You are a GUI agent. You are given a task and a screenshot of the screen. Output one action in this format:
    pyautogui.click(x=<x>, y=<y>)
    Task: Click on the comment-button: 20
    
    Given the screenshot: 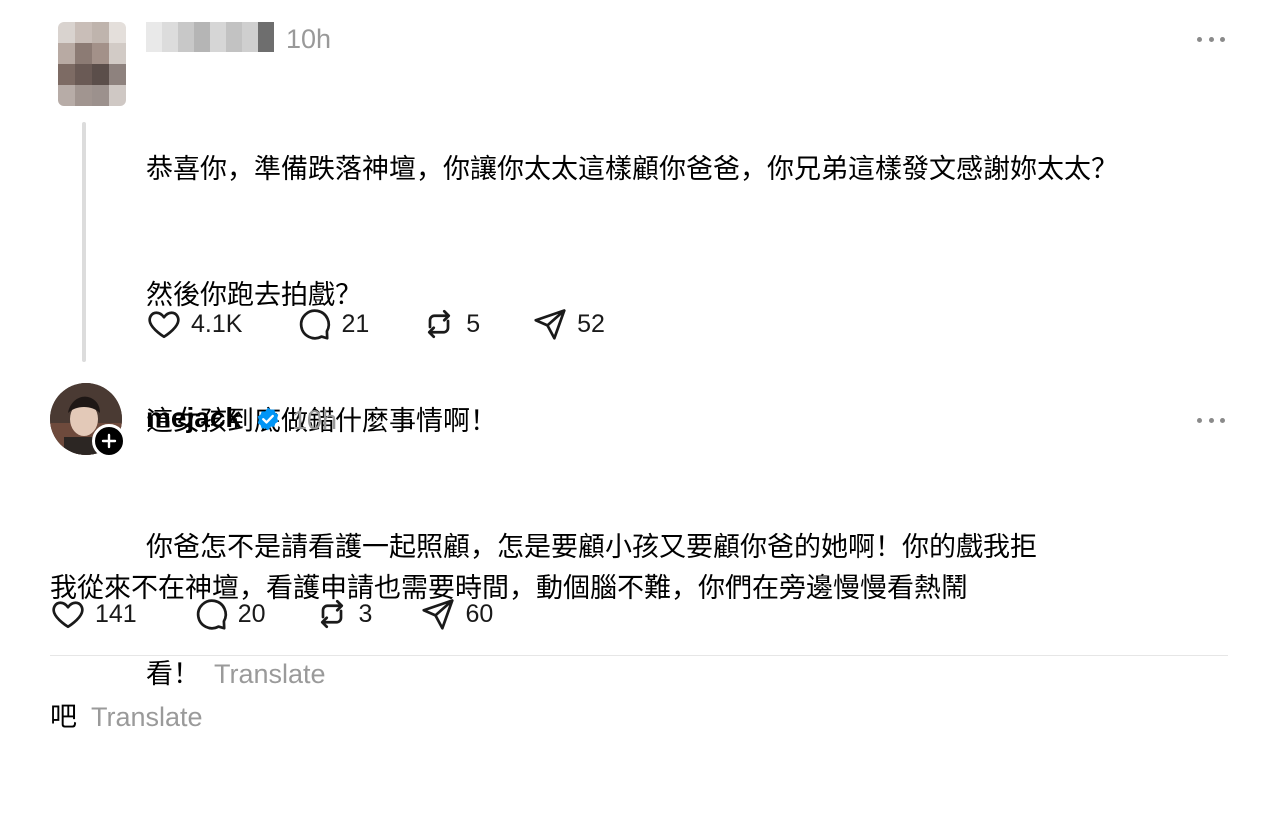 What is the action you would take?
    pyautogui.click(x=229, y=614)
    